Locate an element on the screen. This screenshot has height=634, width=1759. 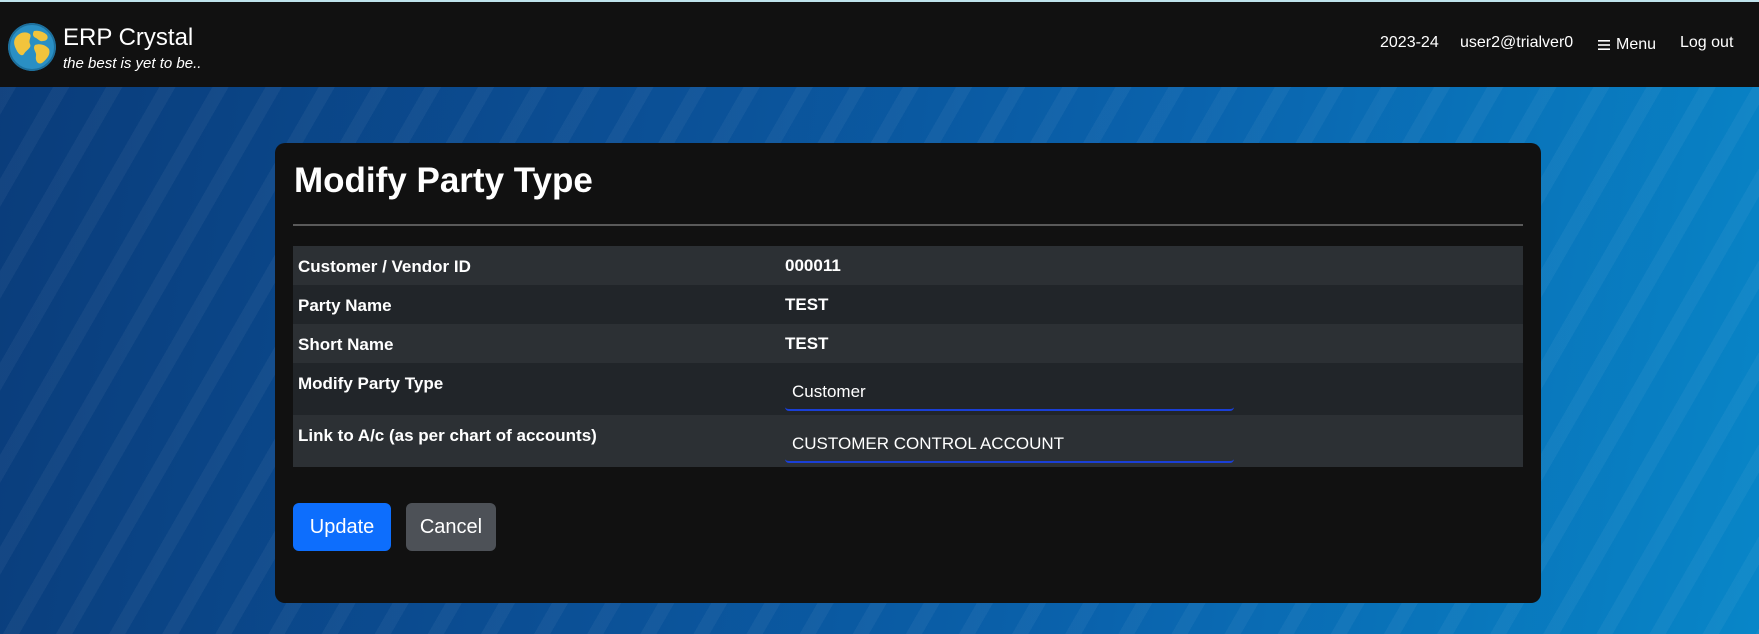
hamburger-icon is located at coordinates (1604, 45).